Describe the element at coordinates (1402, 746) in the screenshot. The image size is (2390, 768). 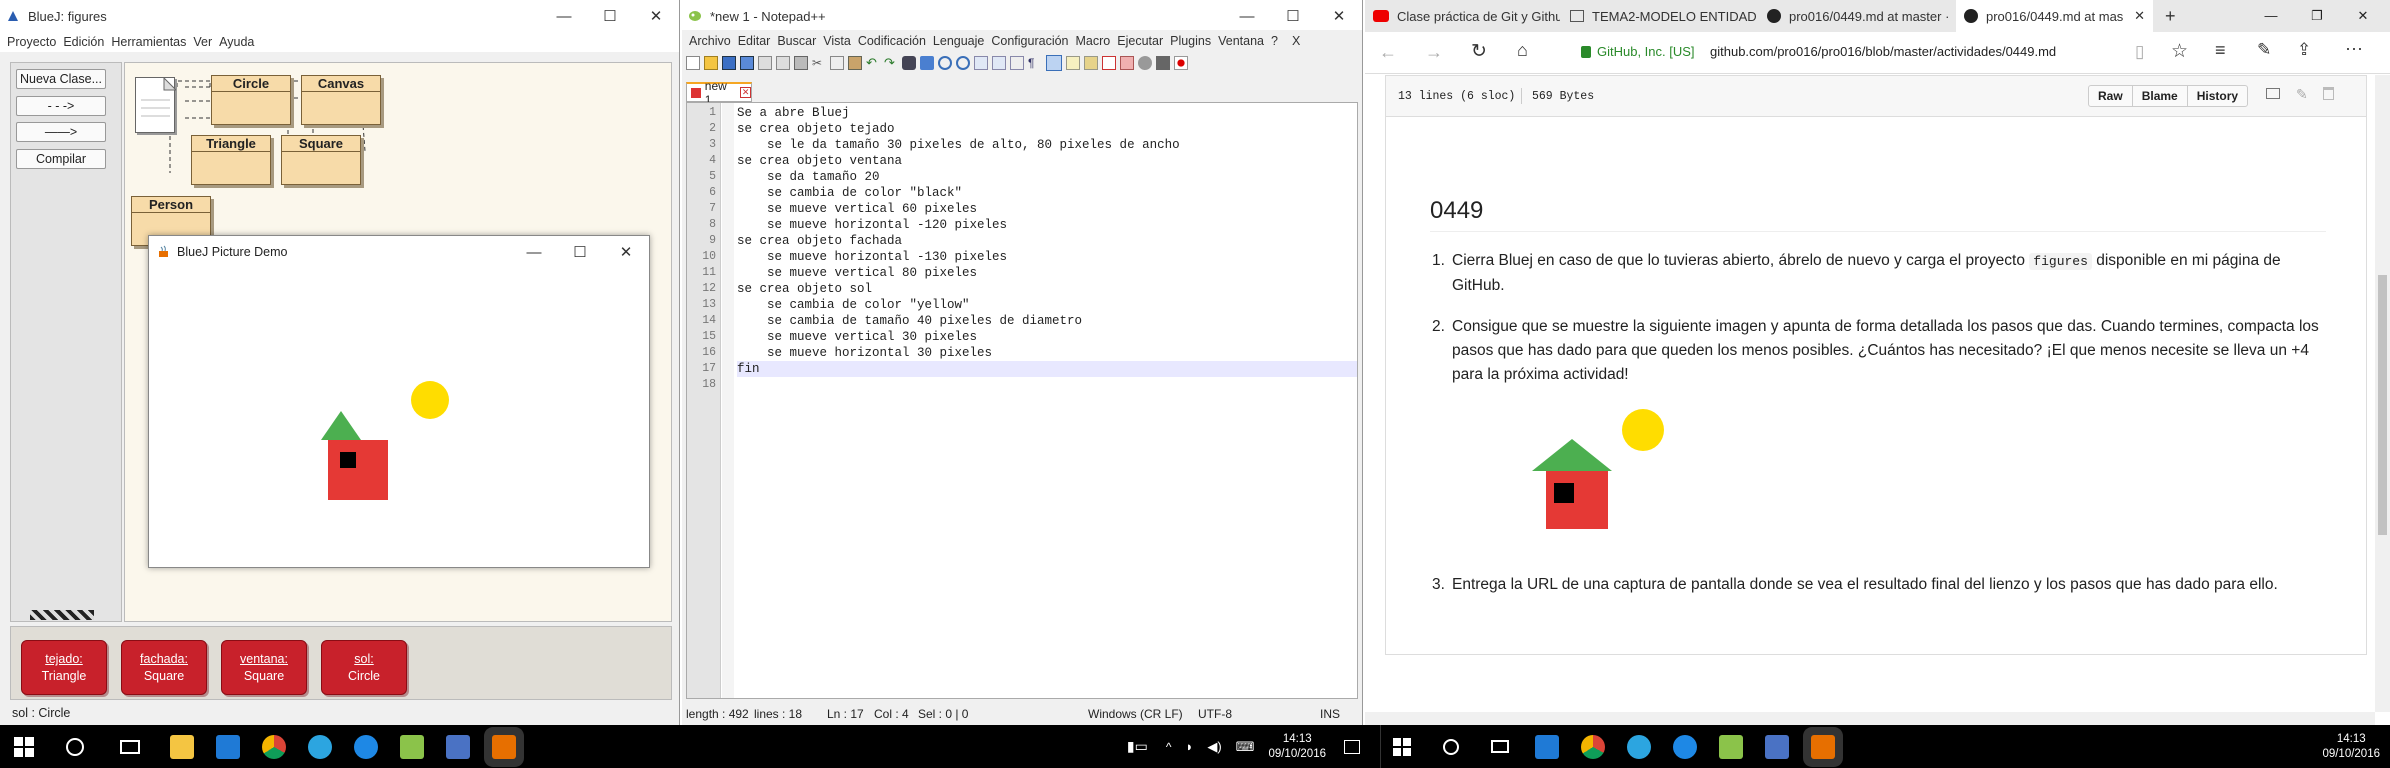
I see `windows-start-icon` at that location.